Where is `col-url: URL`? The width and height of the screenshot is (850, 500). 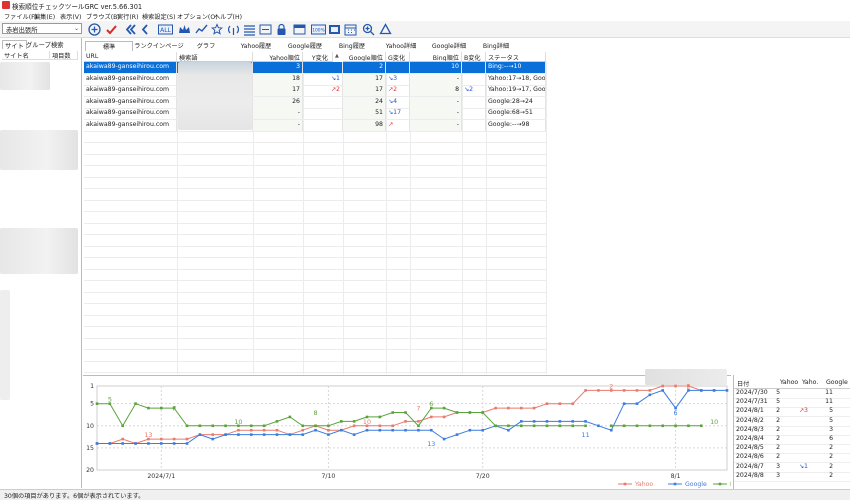 col-url: URL is located at coordinates (130, 57).